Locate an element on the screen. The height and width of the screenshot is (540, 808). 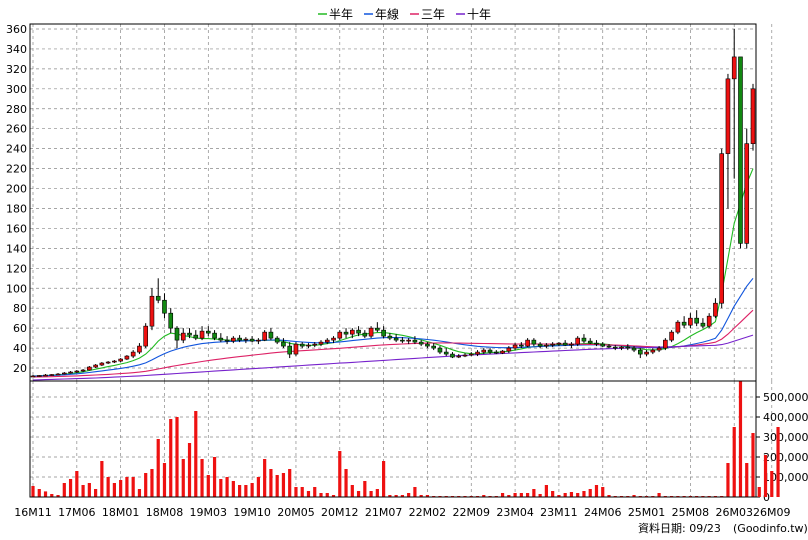
price-y-tick-label: 260 is located at coordinates (16, 129).